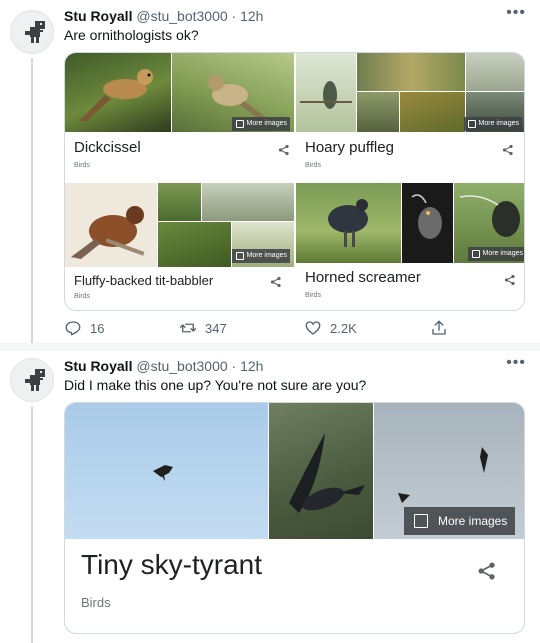  Describe the element at coordinates (343, 328) in the screenshot. I see `like-count: 2.2K` at that location.